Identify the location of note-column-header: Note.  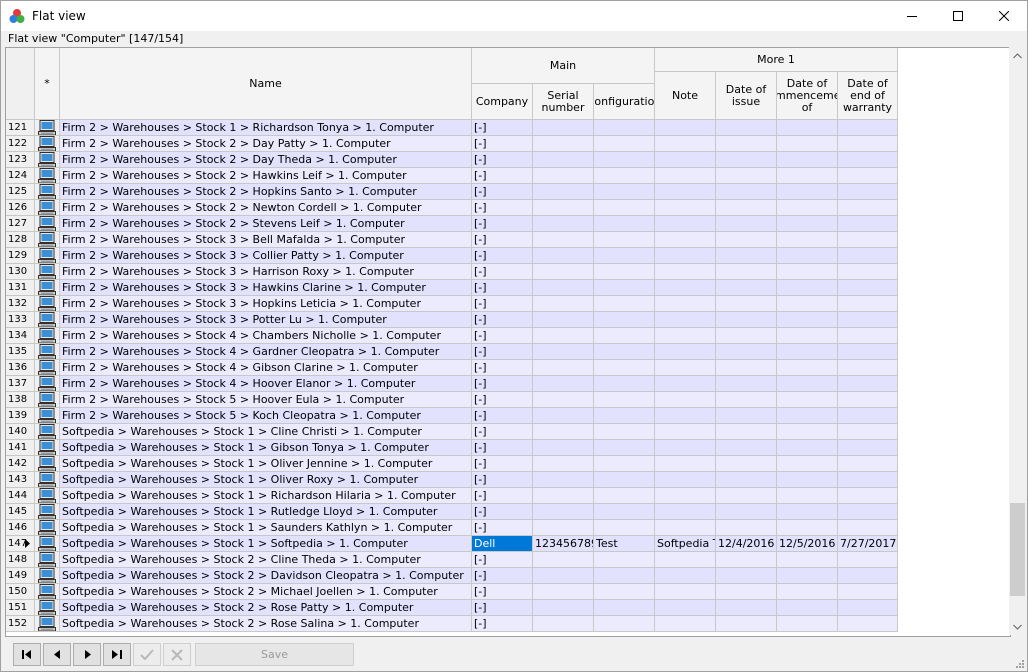
(685, 96).